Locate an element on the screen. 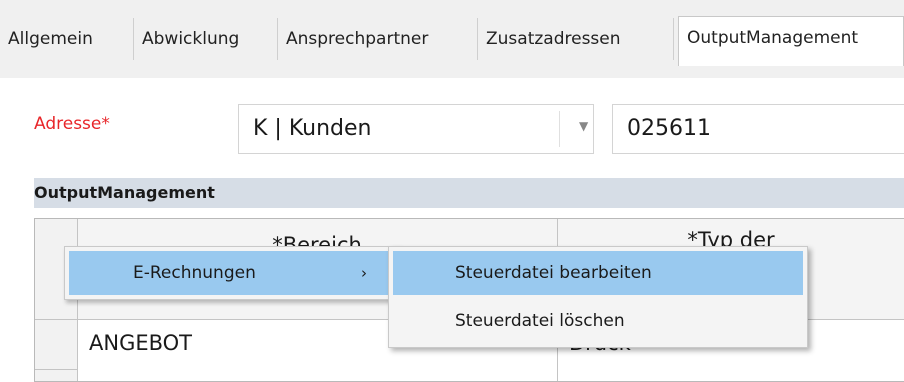  tab-ansprechpartner: Ansprechpartner is located at coordinates (378, 39).